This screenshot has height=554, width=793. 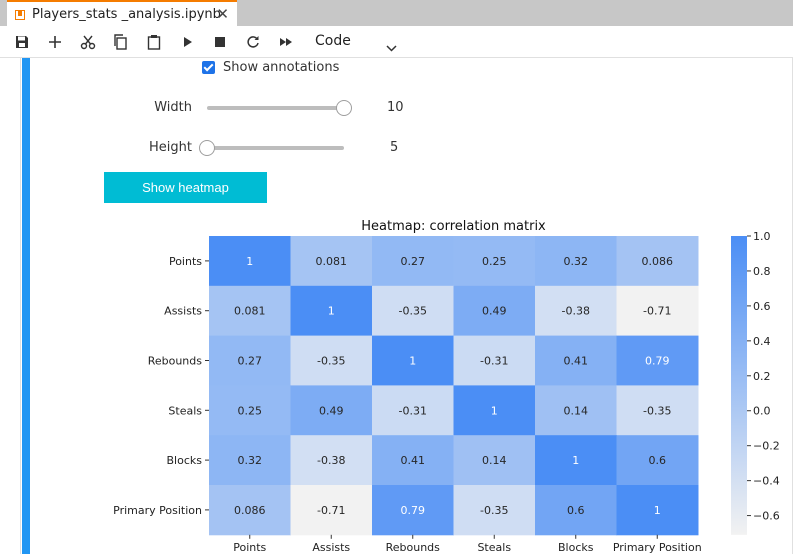 What do you see at coordinates (185, 410) in the screenshot?
I see `y-tick-label: Steals` at bounding box center [185, 410].